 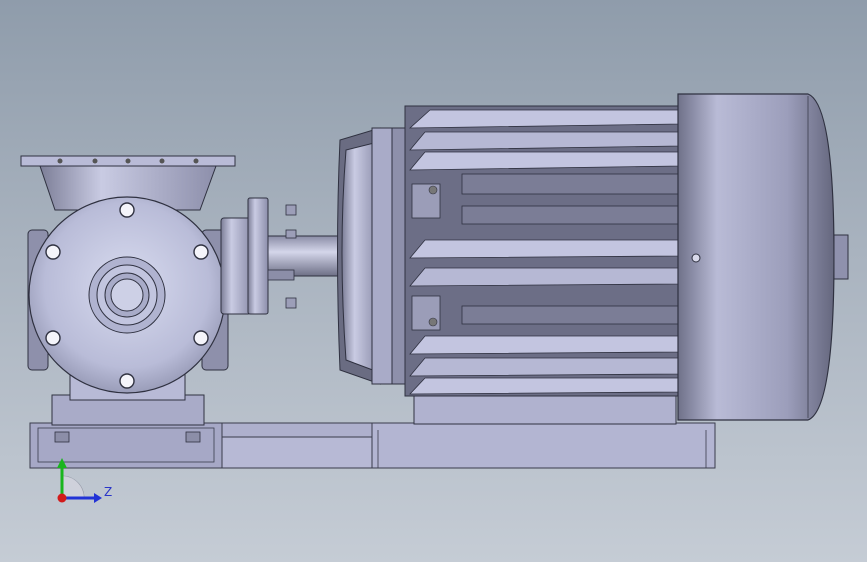 I want to click on x-axis, so click(x=62, y=498).